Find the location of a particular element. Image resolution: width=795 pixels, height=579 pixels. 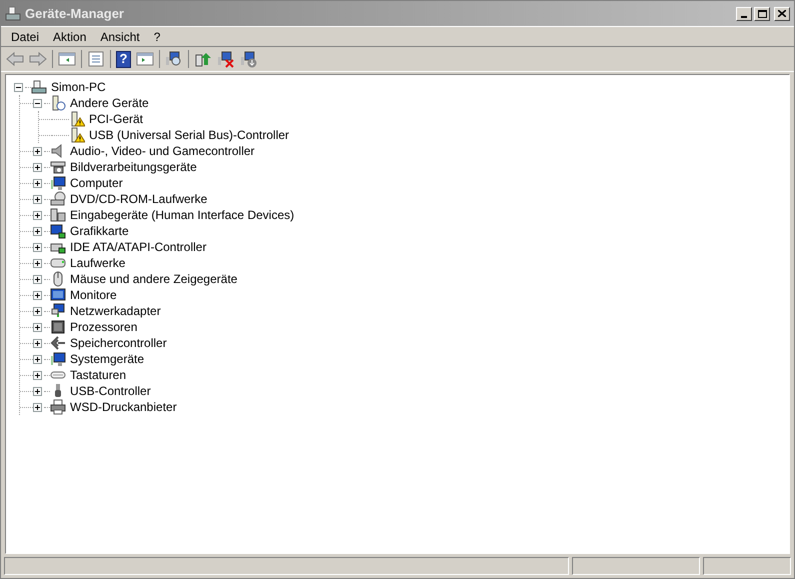

help-icon: ? is located at coordinates (123, 59).